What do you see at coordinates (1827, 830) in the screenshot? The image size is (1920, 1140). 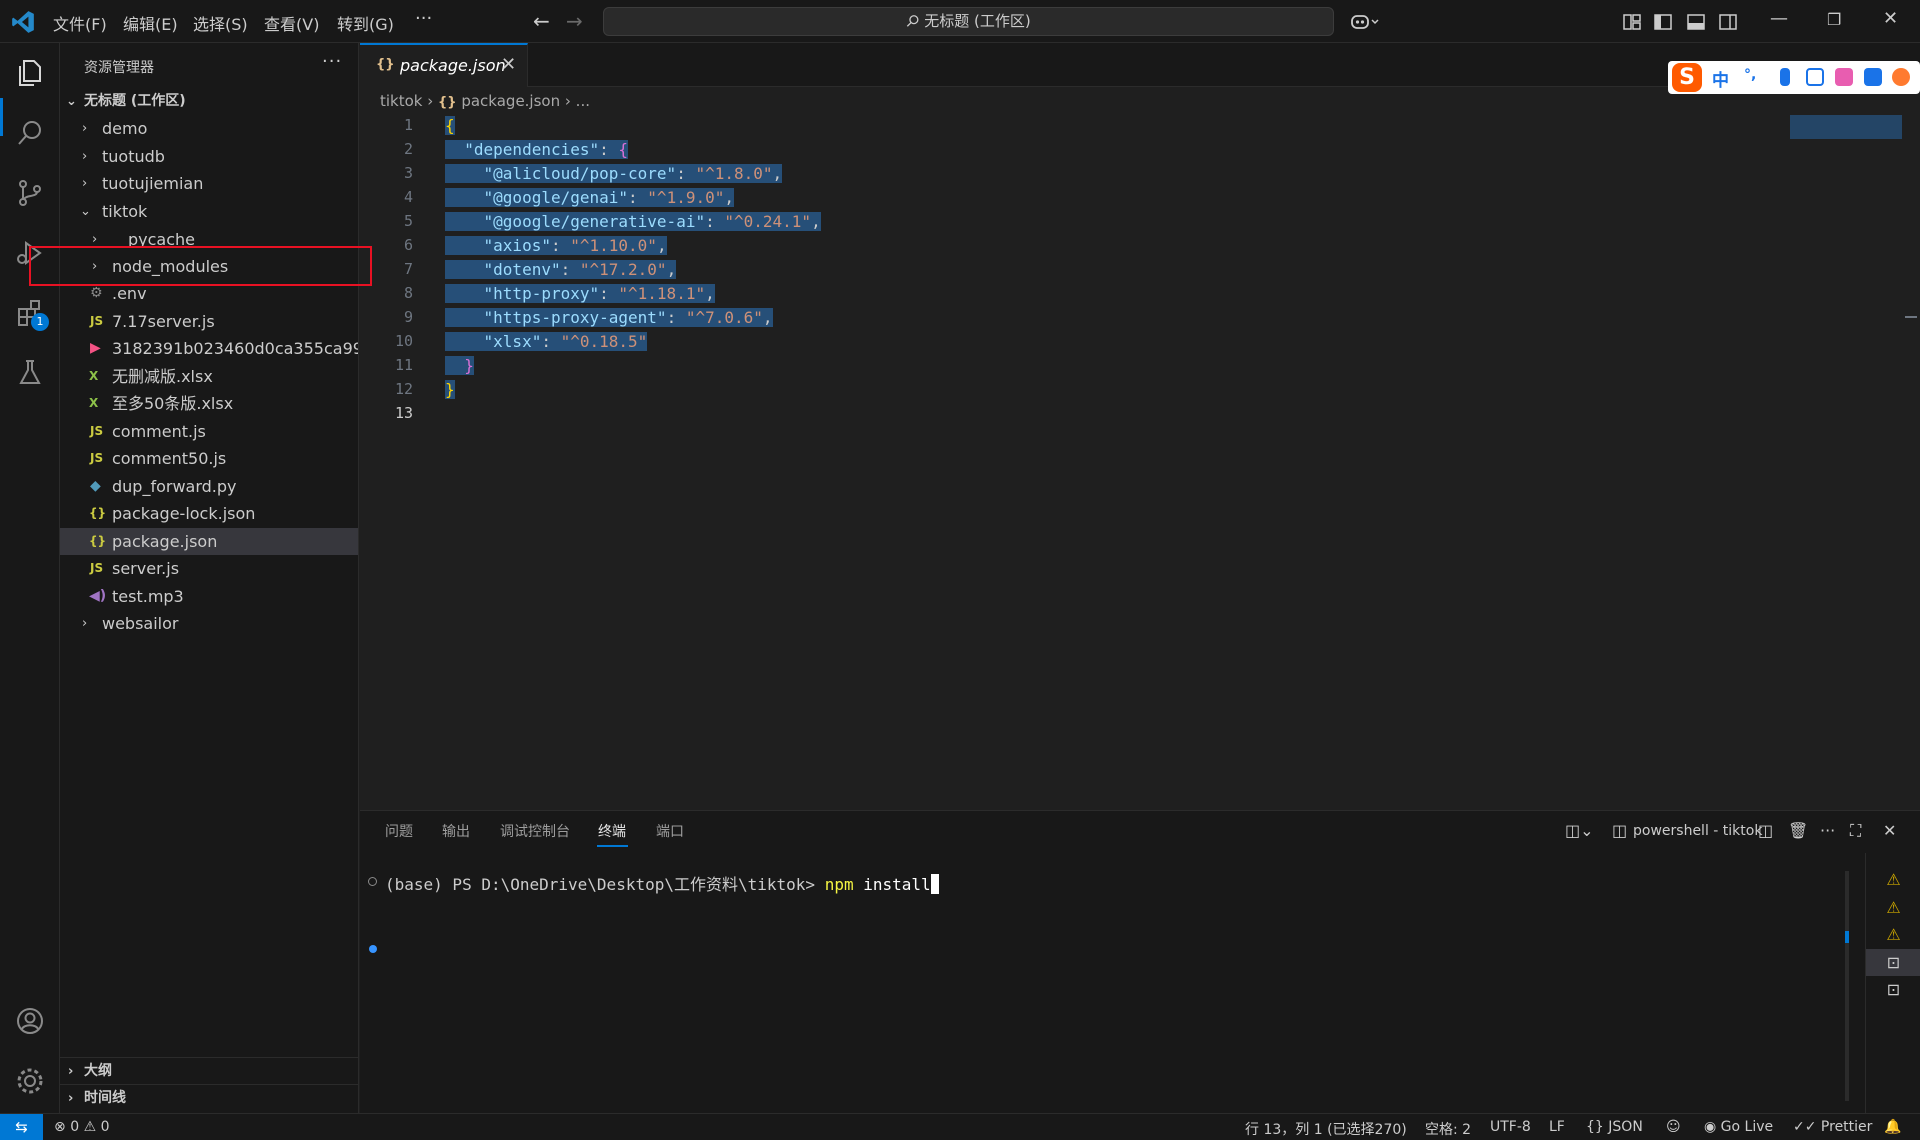 I see `more-actions-icon: ···` at bounding box center [1827, 830].